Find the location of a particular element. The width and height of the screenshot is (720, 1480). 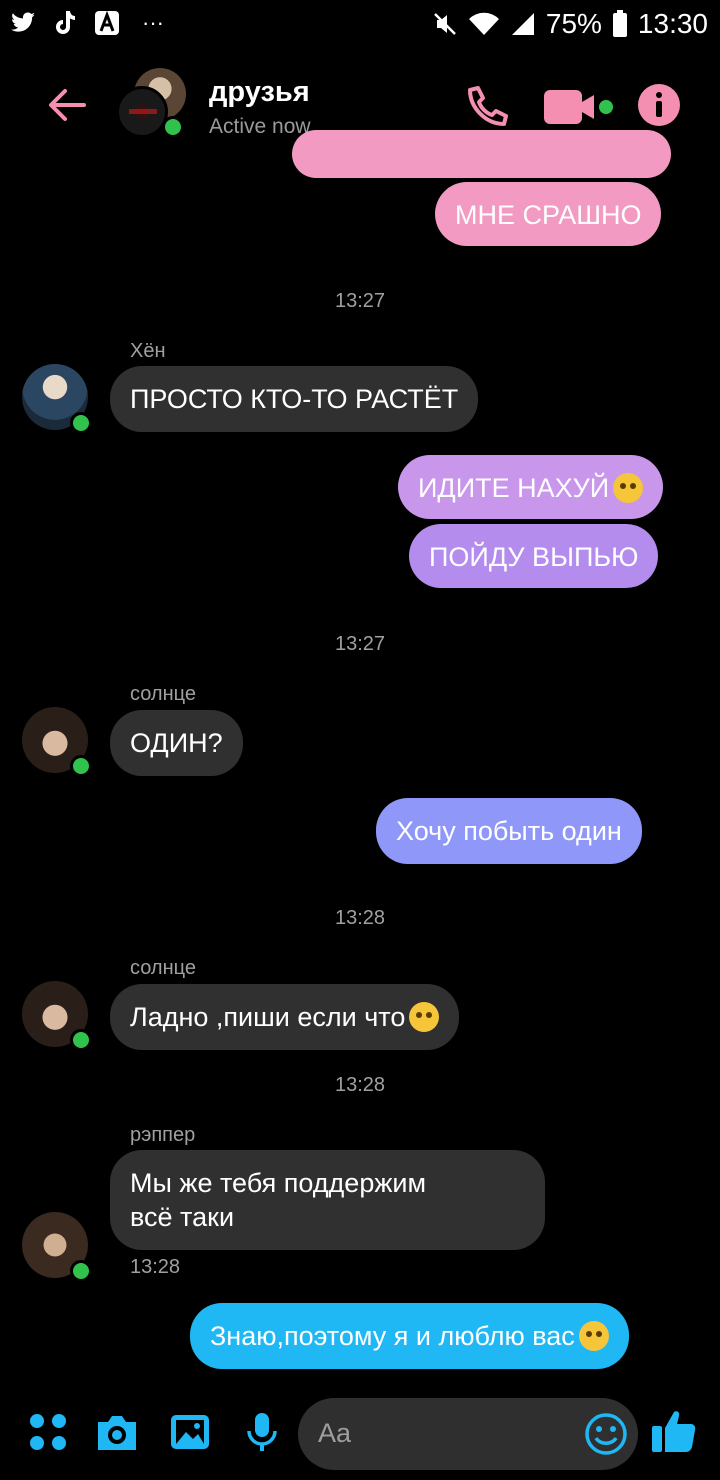

message-text: ОДИН? is located at coordinates (176, 743).